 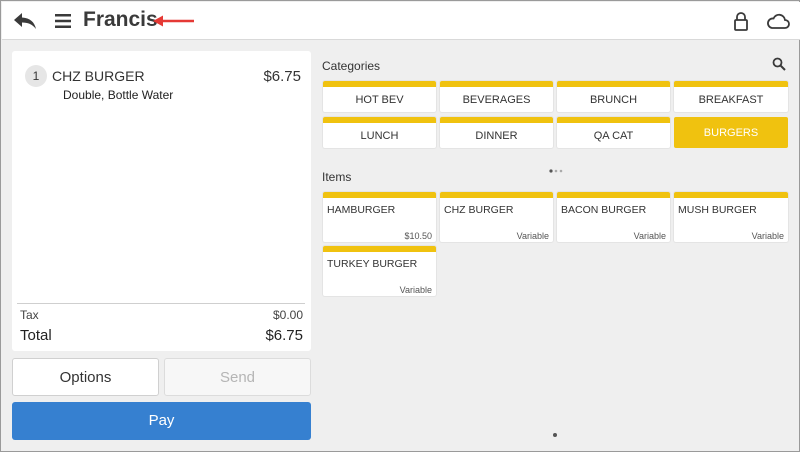 I want to click on category-label: LUNCH, so click(x=379, y=135).